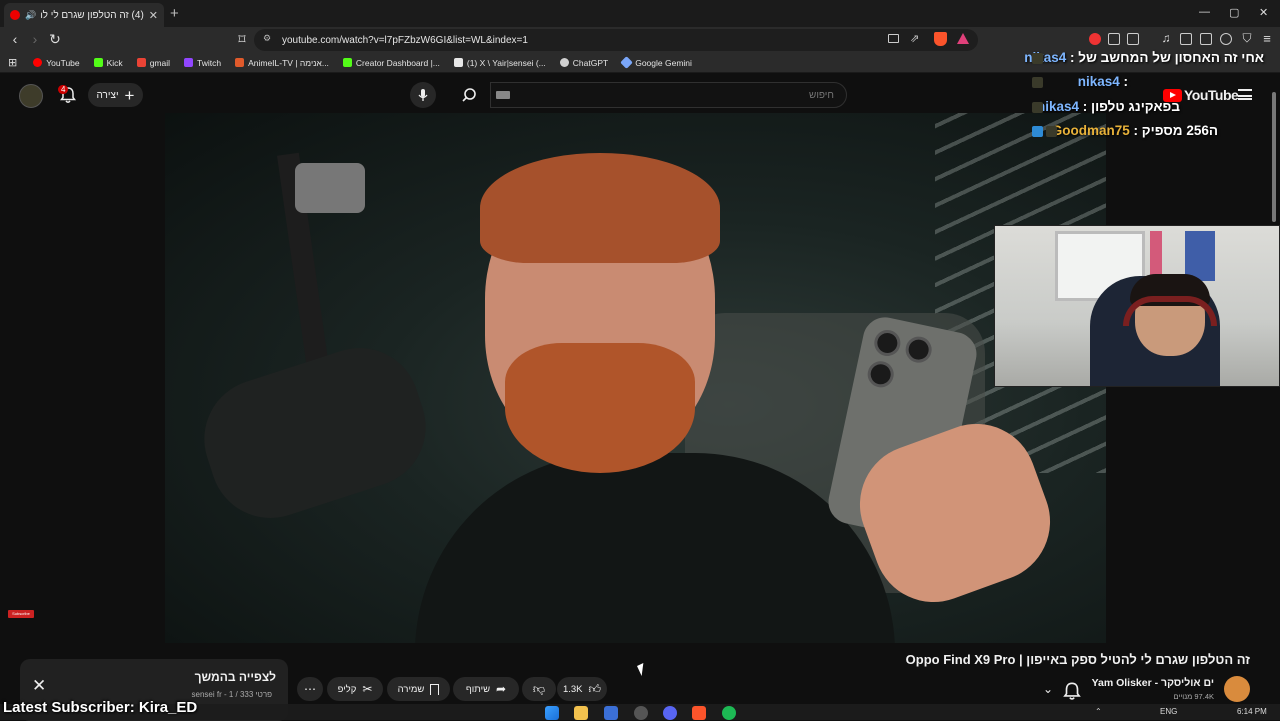 This screenshot has height=721, width=1280. I want to click on chat-message: : nikas4, so click(1102, 81).